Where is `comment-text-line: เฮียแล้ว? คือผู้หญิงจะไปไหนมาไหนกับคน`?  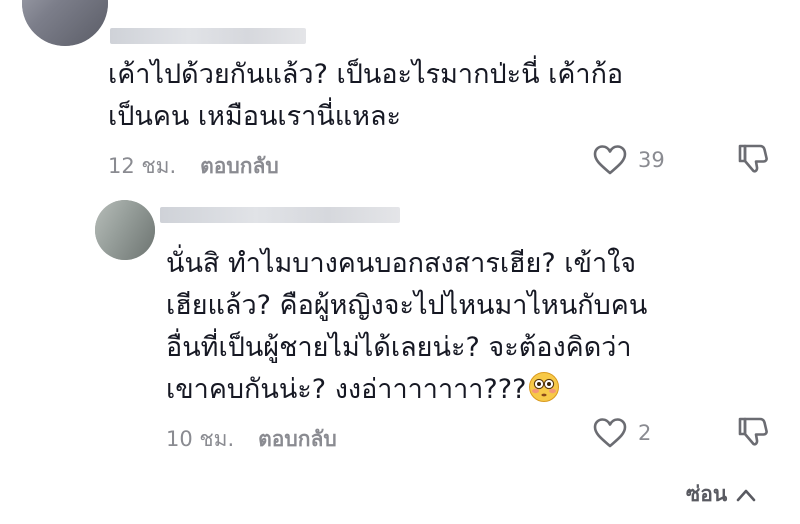
comment-text-line: เฮียแล้ว? คือผู้หญิงจะไปไหนมาไหนกับคน is located at coordinates (407, 305).